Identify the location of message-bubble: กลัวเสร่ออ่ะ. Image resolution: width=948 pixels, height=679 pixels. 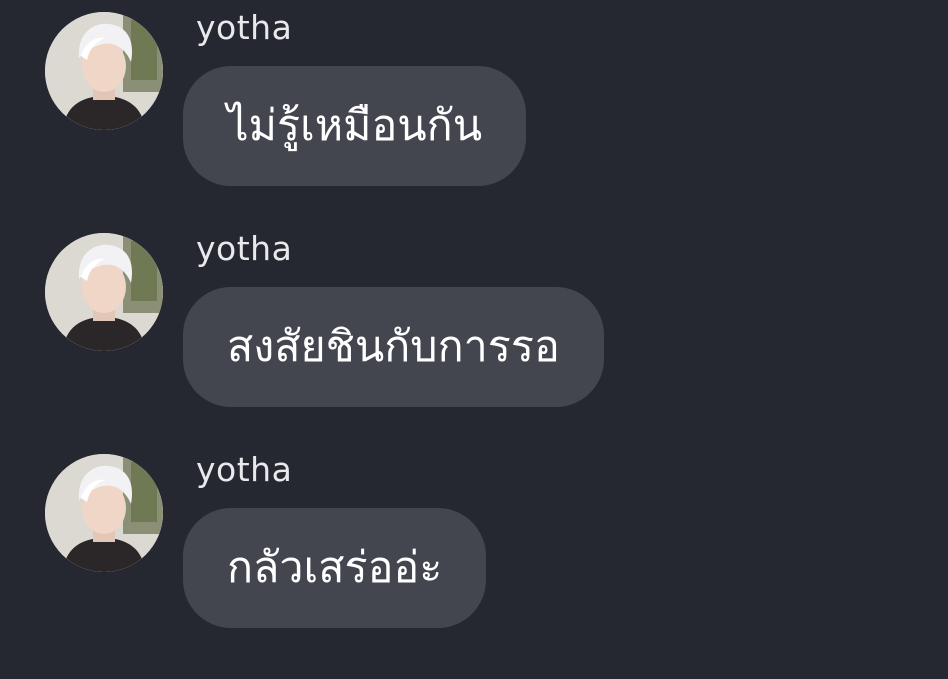
(335, 568).